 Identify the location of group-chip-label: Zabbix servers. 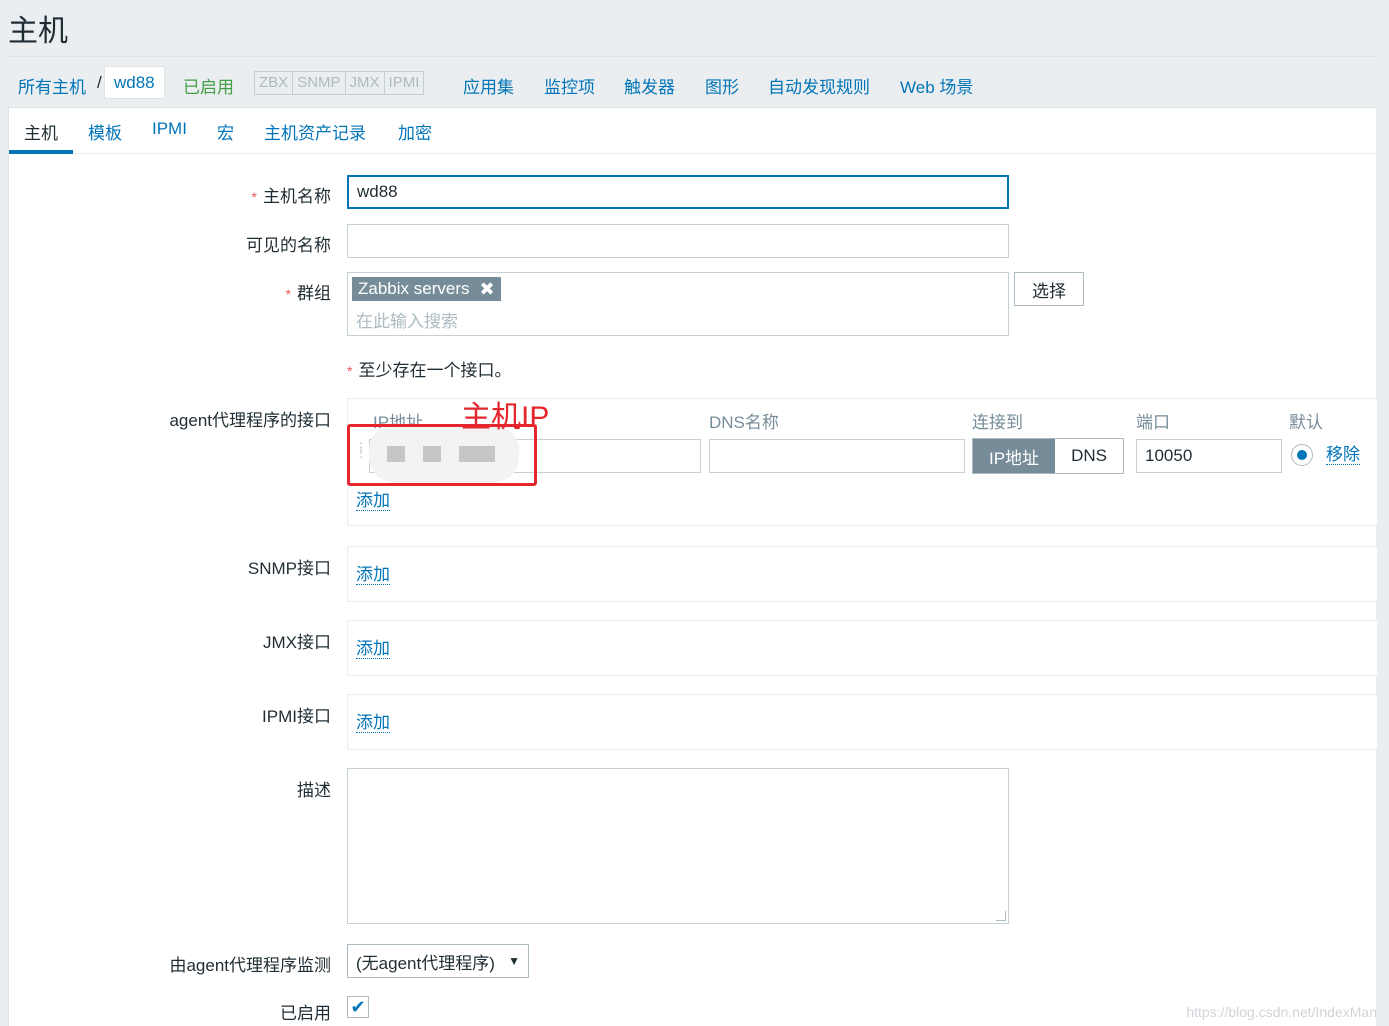
(414, 288).